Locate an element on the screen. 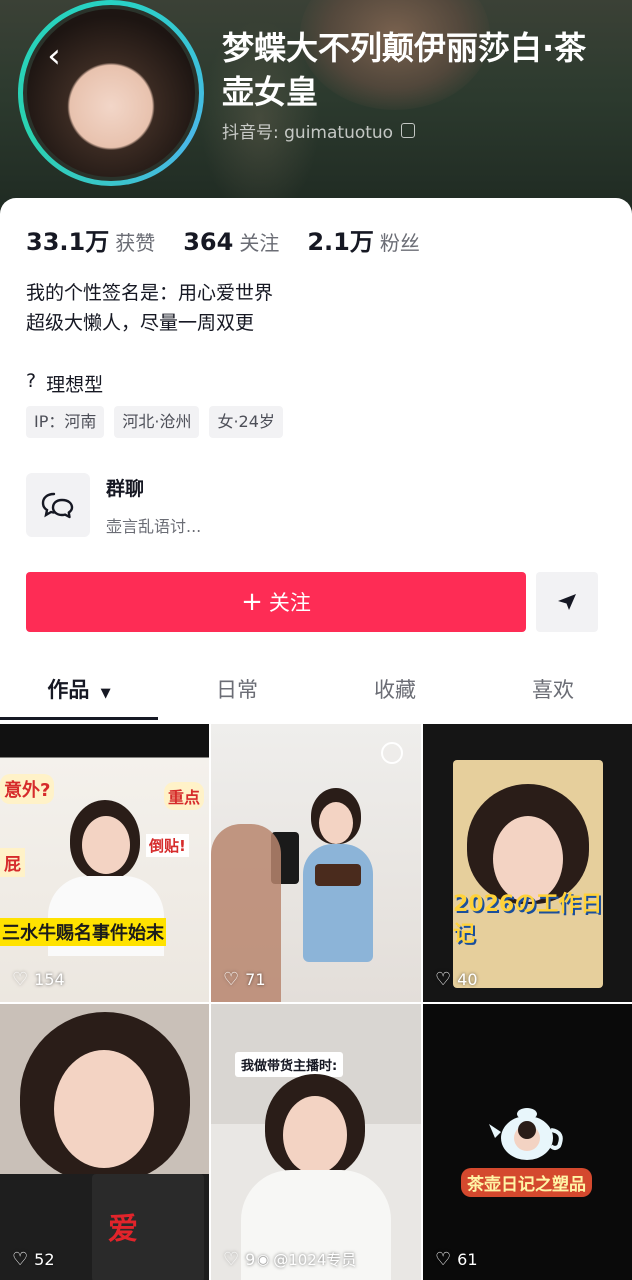 This screenshot has height=1280, width=632. sticker-text: 意外? is located at coordinates (27, 789).